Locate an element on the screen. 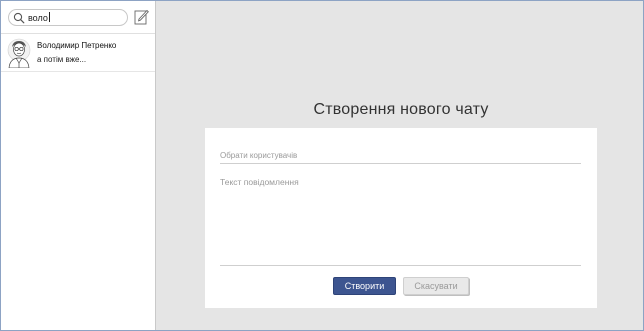 This screenshot has height=331, width=644. search-input: воло is located at coordinates (68, 17).